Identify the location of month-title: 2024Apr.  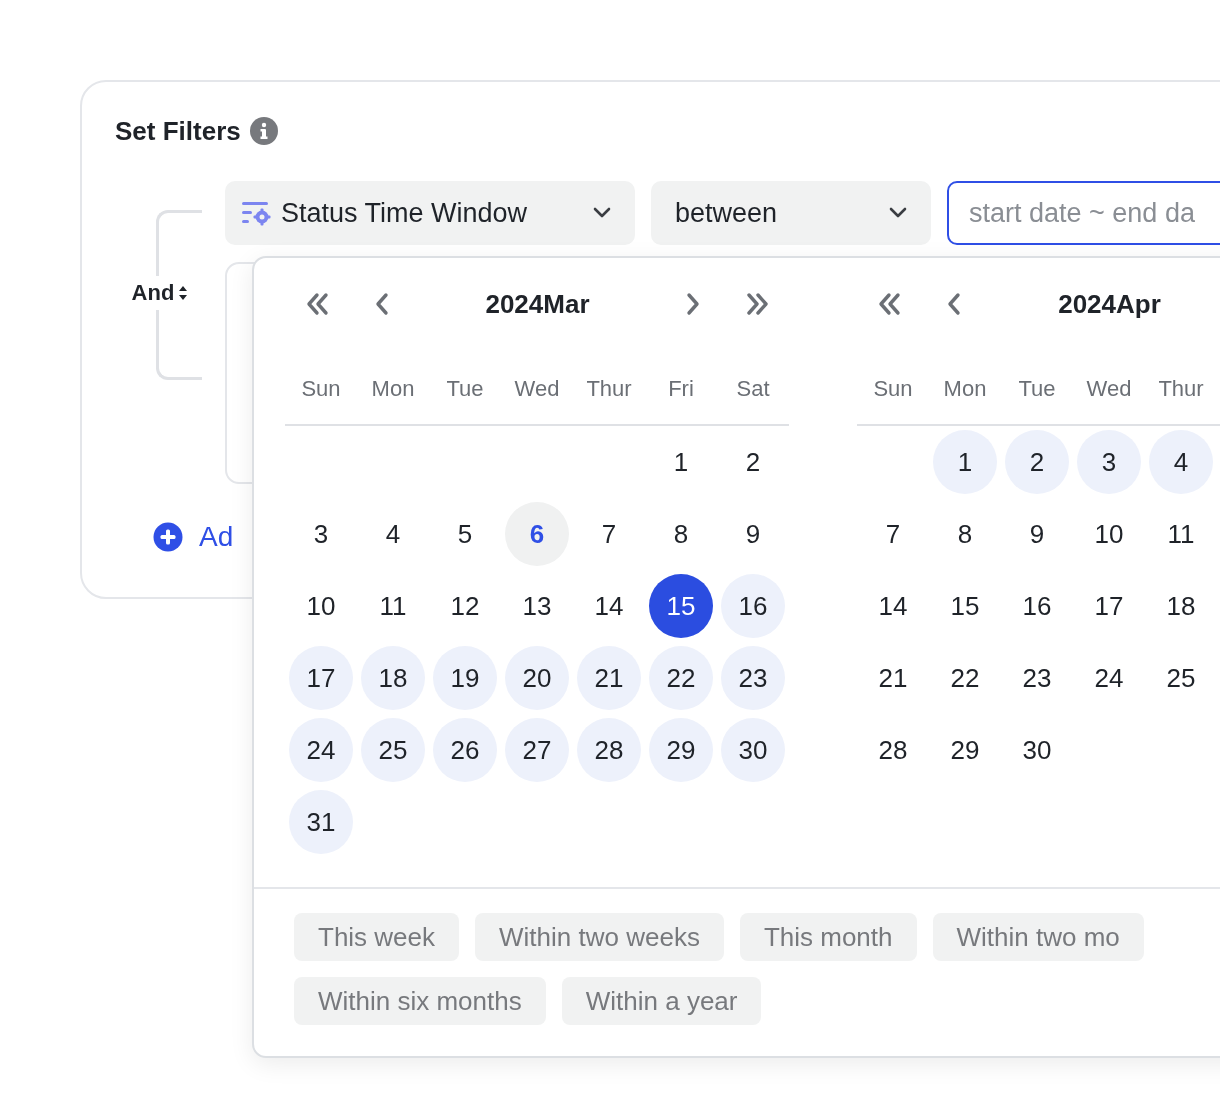
(1109, 304).